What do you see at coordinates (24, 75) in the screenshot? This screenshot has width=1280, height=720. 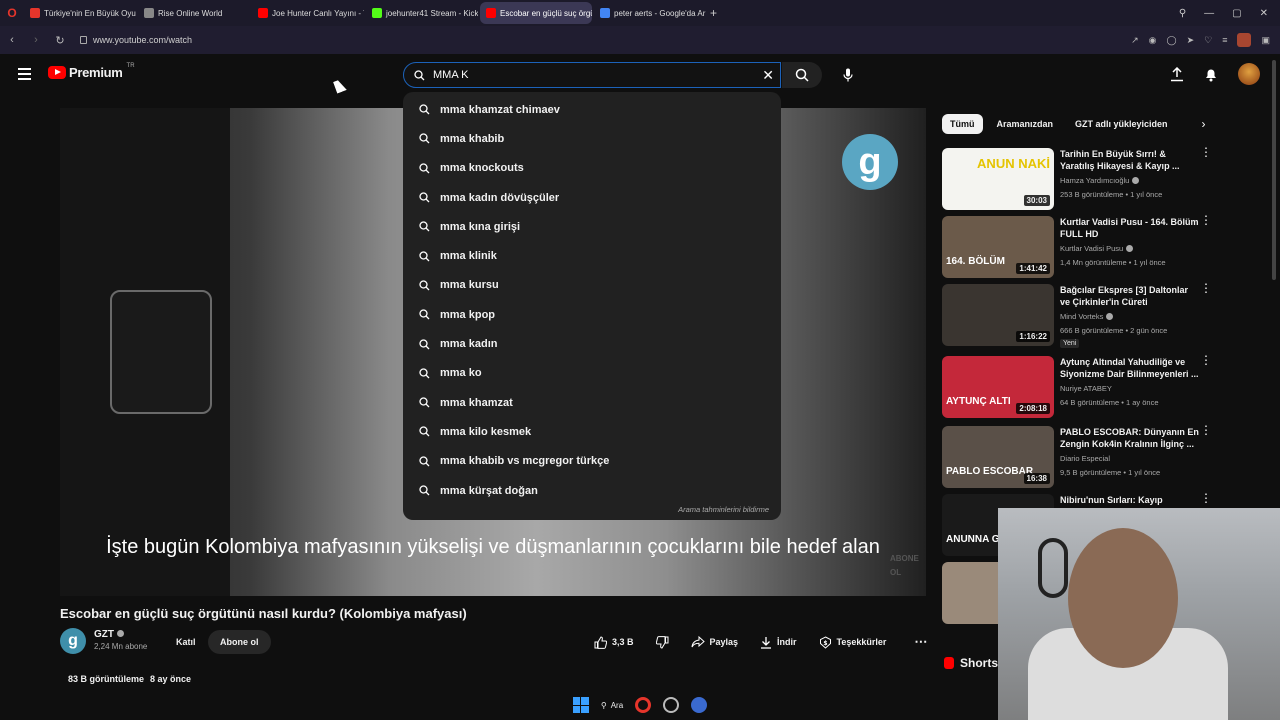 I see `hamburger-menu-icon` at bounding box center [24, 75].